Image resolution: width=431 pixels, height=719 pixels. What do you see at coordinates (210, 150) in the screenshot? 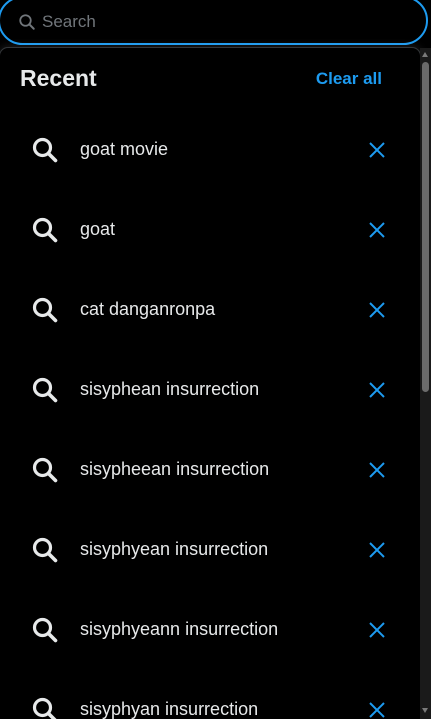
I see `recent-item: goat movie` at bounding box center [210, 150].